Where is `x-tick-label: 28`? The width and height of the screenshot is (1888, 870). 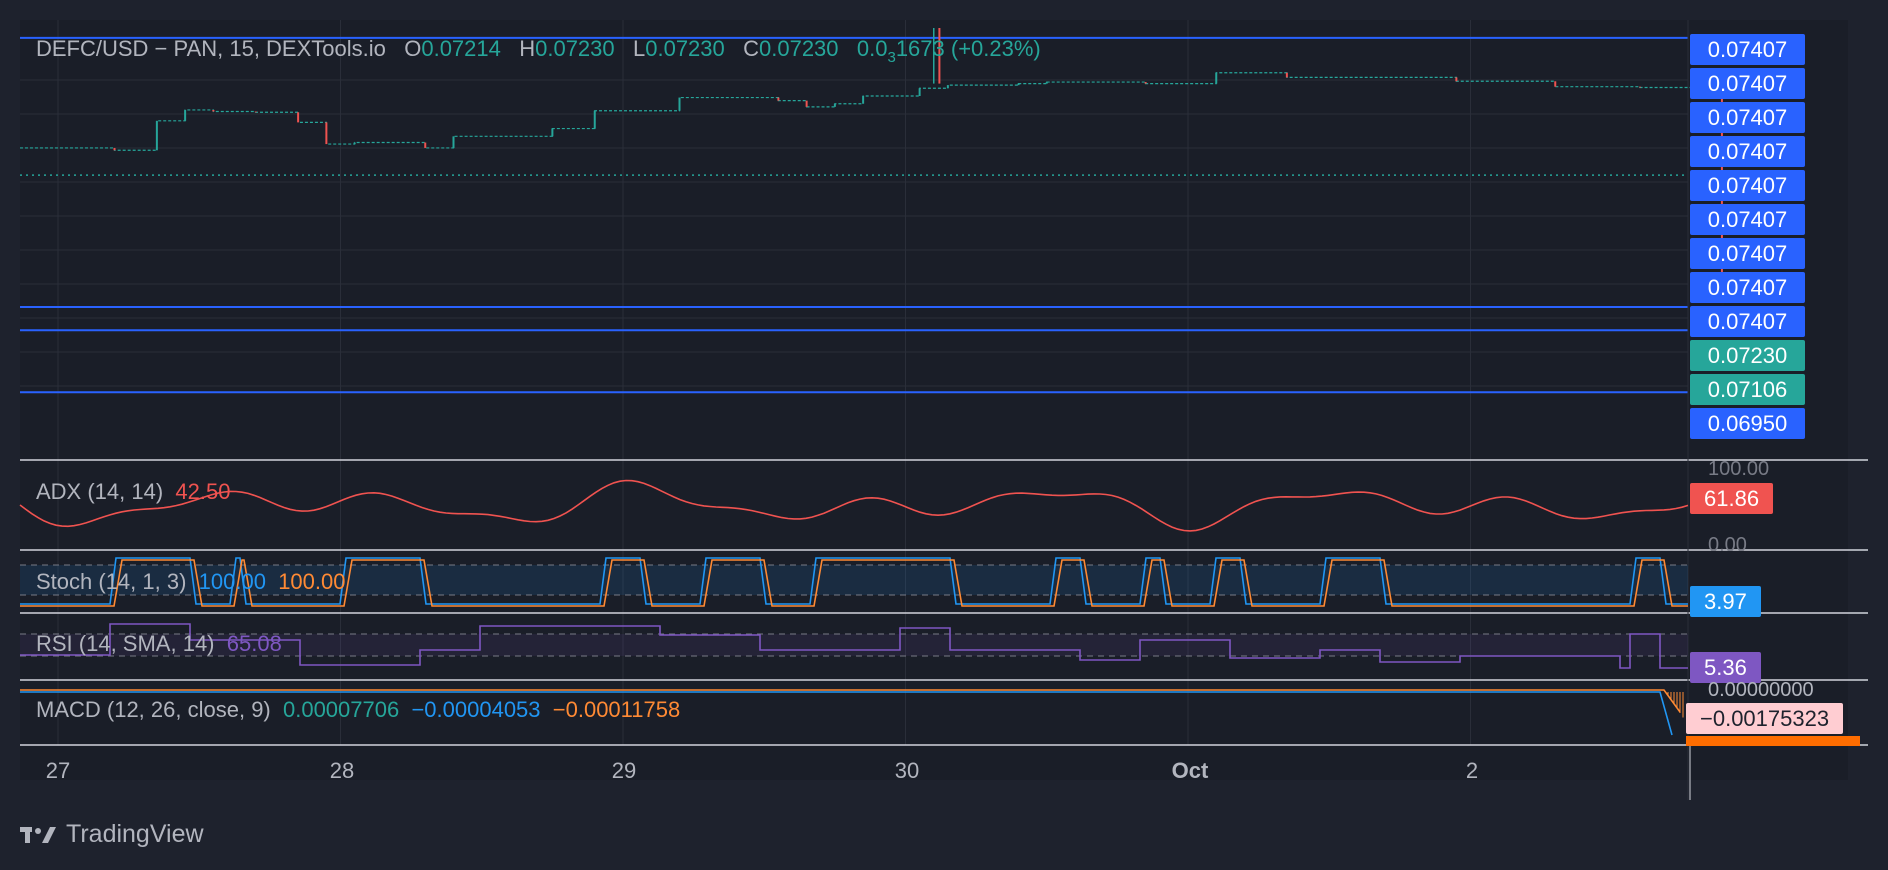
x-tick-label: 28 is located at coordinates (342, 770).